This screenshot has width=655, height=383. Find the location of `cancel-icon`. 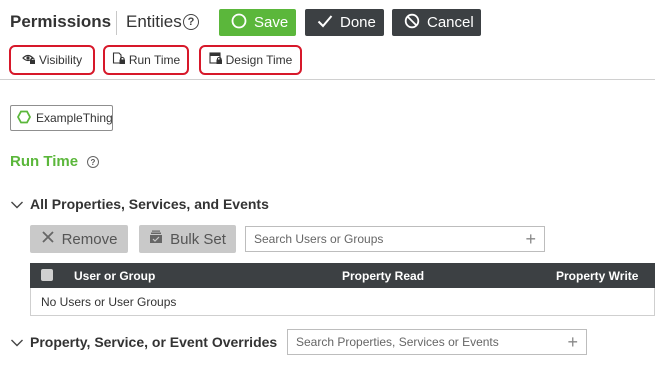

cancel-icon is located at coordinates (412, 23).